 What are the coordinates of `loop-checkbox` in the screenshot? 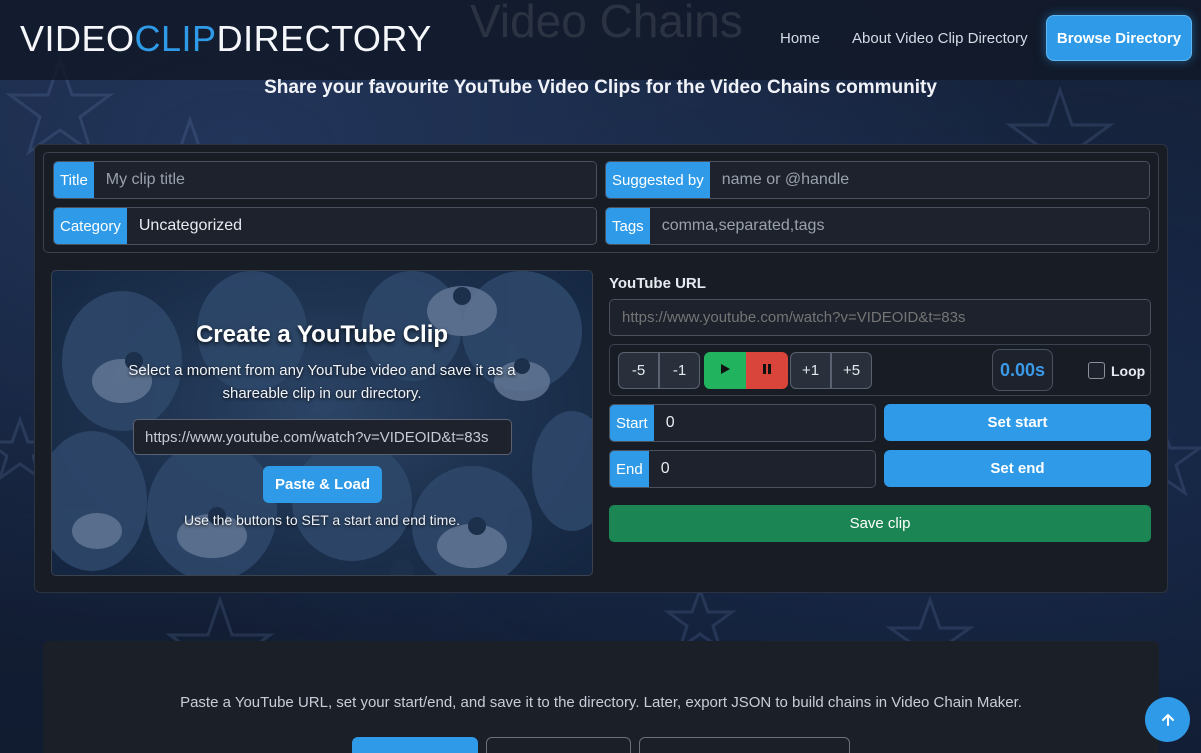 It's located at (1096, 370).